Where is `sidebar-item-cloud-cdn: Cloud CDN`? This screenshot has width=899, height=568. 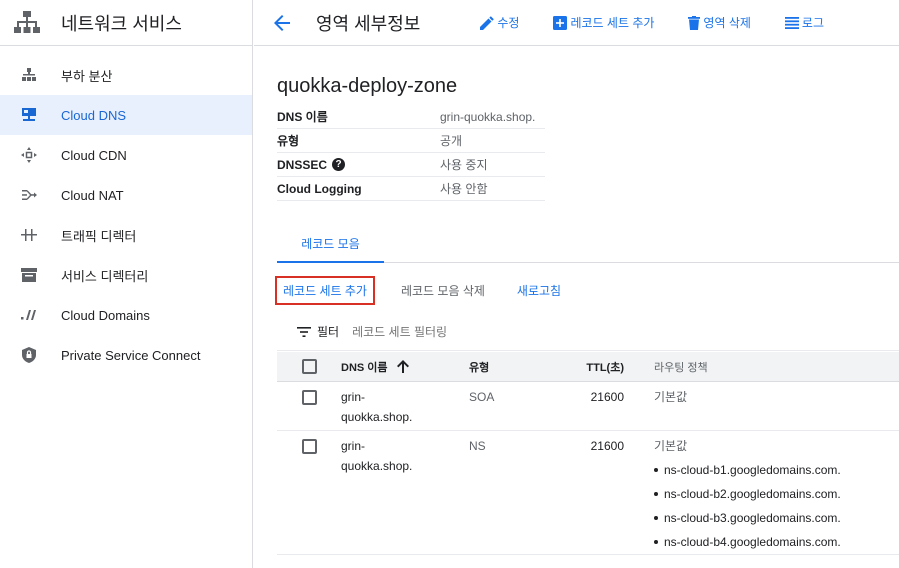
sidebar-item-cloud-cdn: Cloud CDN is located at coordinates (126, 155).